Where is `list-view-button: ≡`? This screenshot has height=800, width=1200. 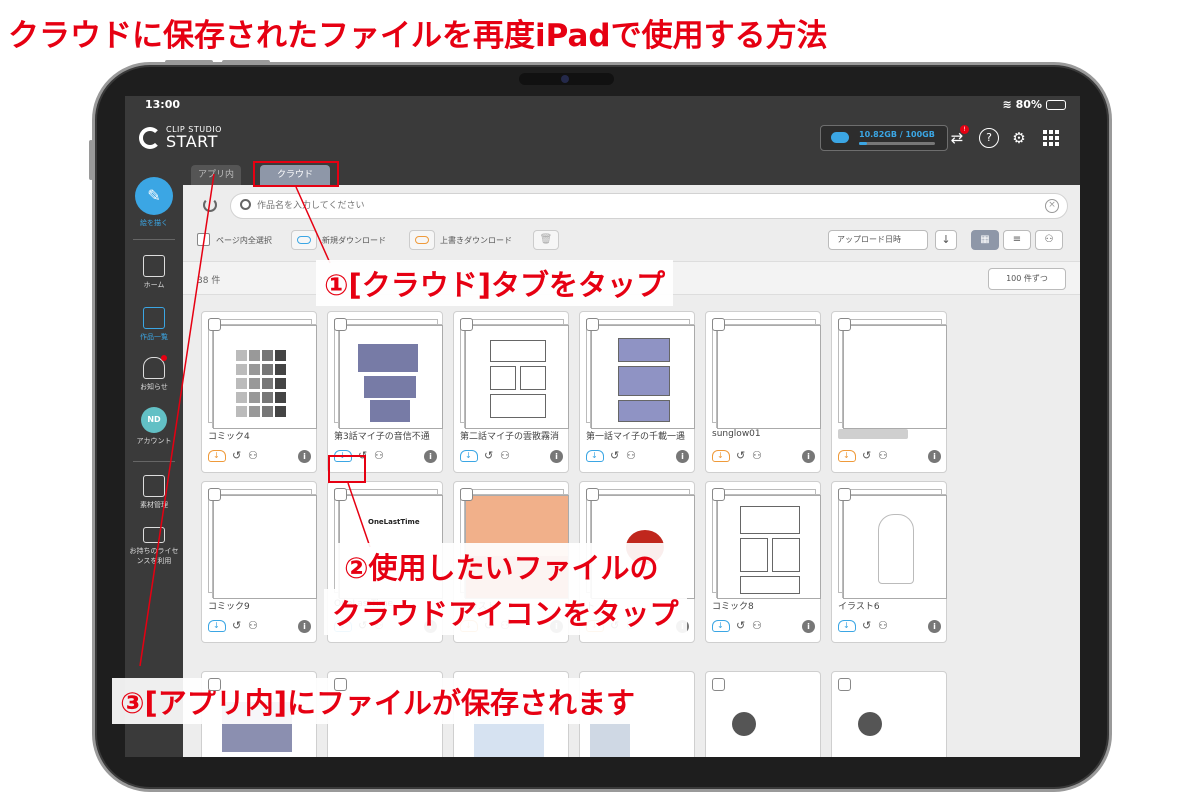
list-view-button: ≡ is located at coordinates (1017, 240).